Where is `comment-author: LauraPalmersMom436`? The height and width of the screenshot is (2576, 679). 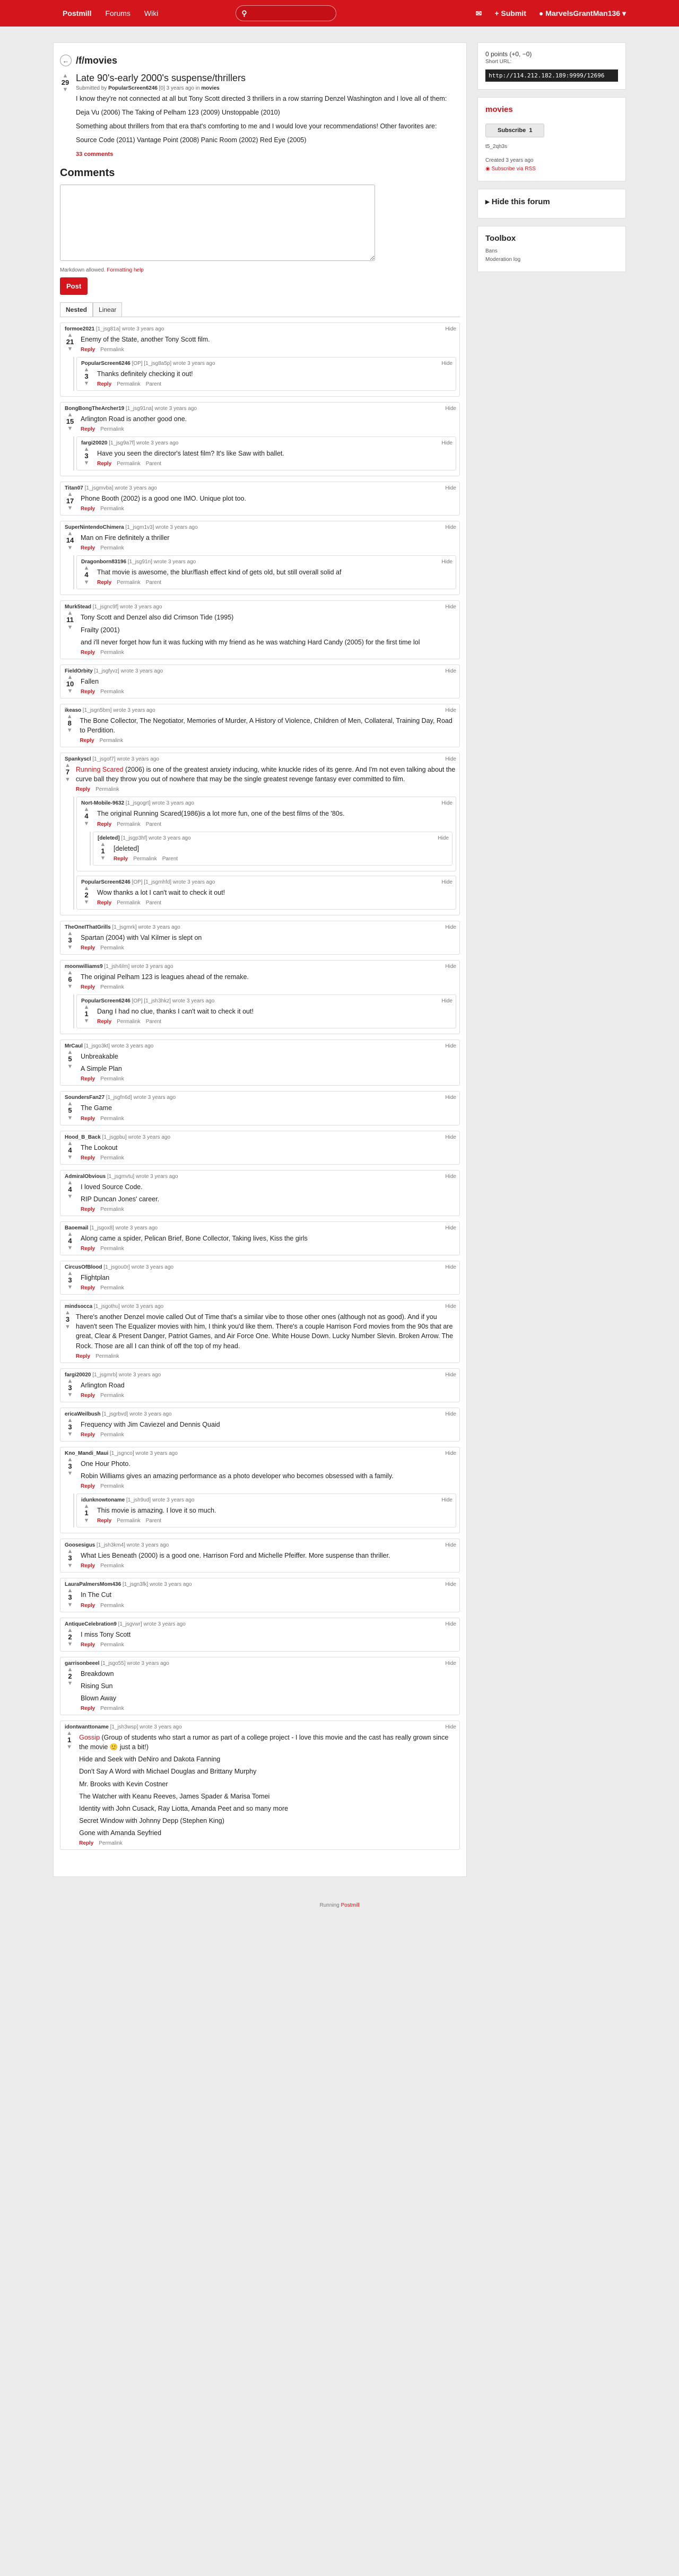 comment-author: LauraPalmersMom436 is located at coordinates (93, 1584).